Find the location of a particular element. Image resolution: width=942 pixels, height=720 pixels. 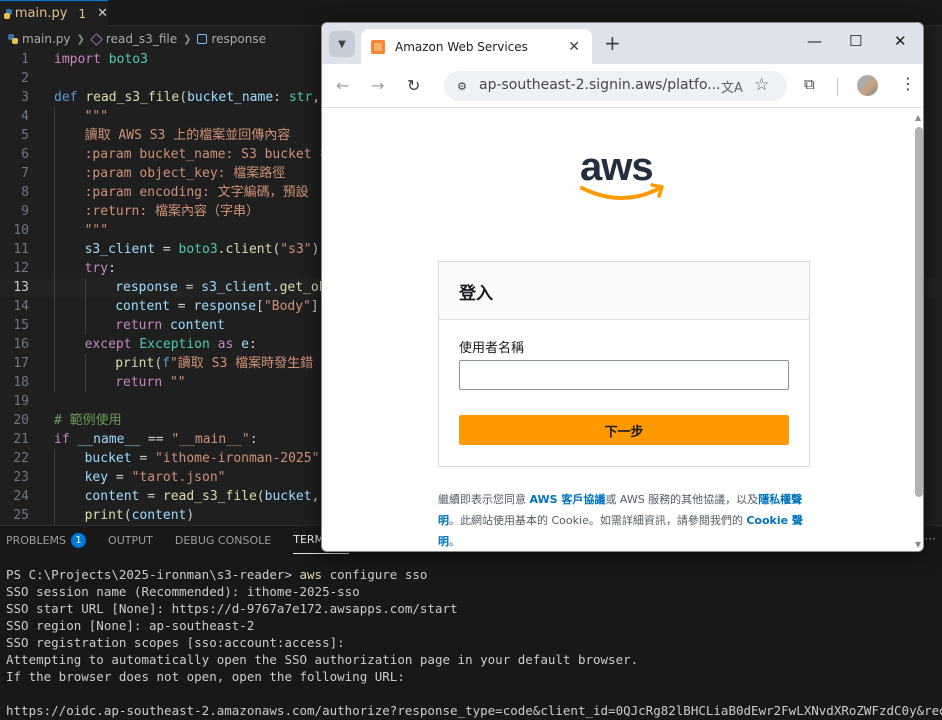

translate-icon: 文A is located at coordinates (732, 86).